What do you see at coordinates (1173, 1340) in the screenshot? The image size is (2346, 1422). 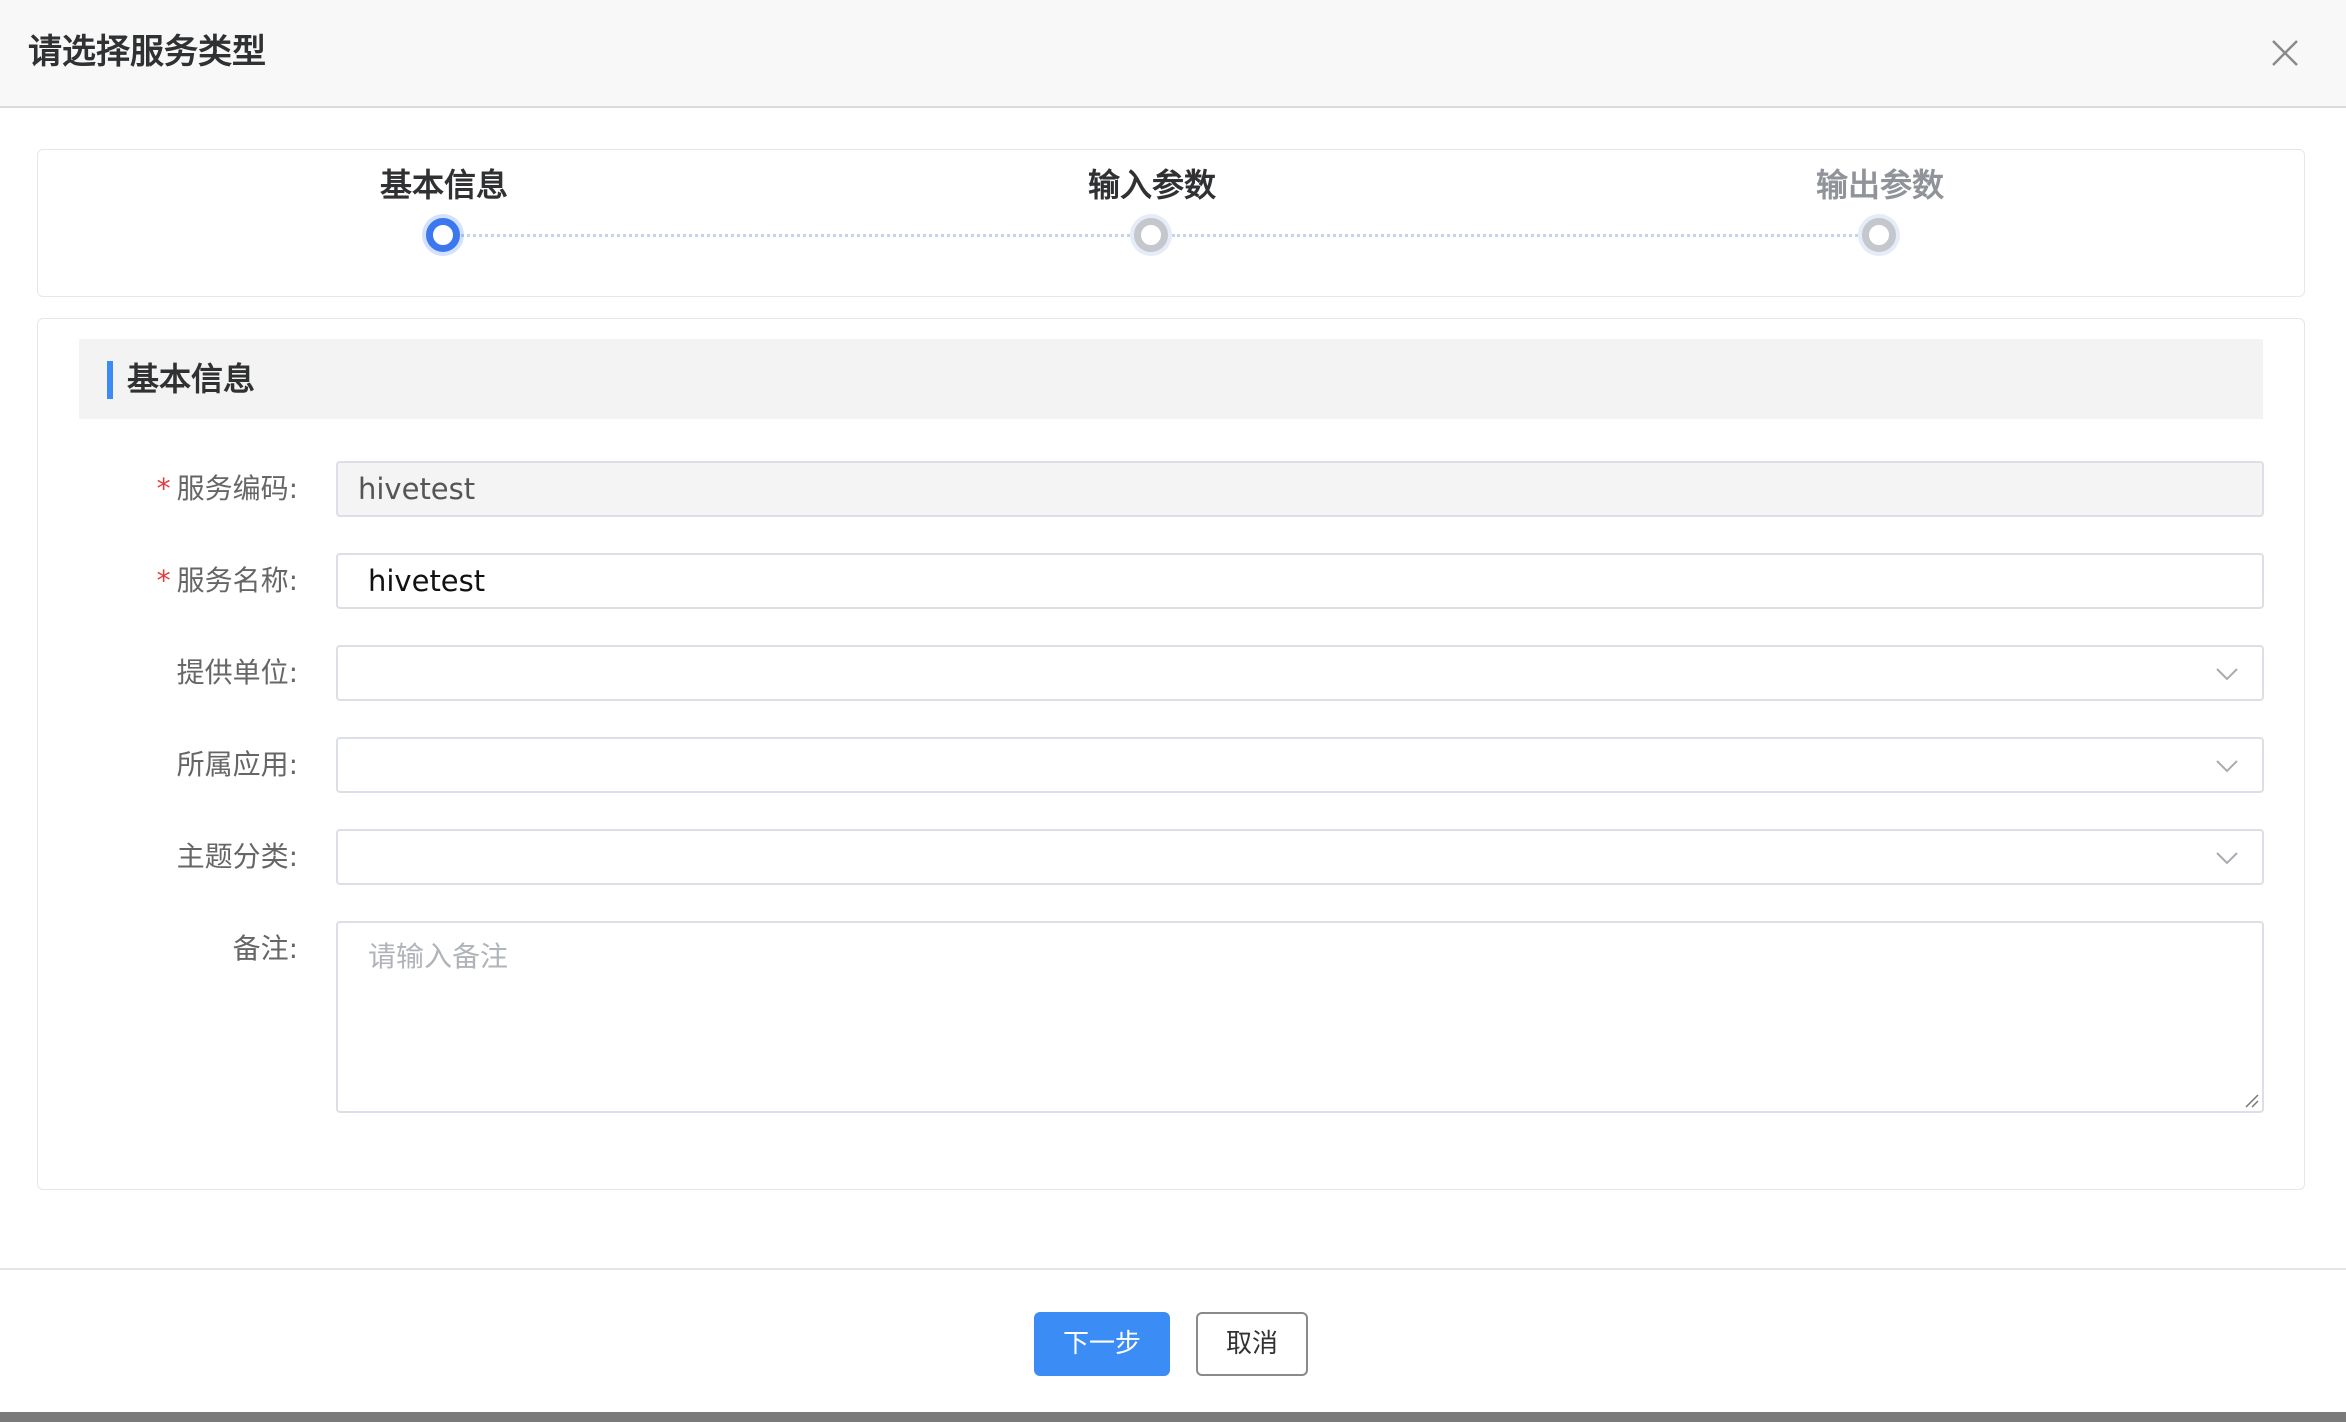 I see `dialog-footer: 下一步 取消` at bounding box center [1173, 1340].